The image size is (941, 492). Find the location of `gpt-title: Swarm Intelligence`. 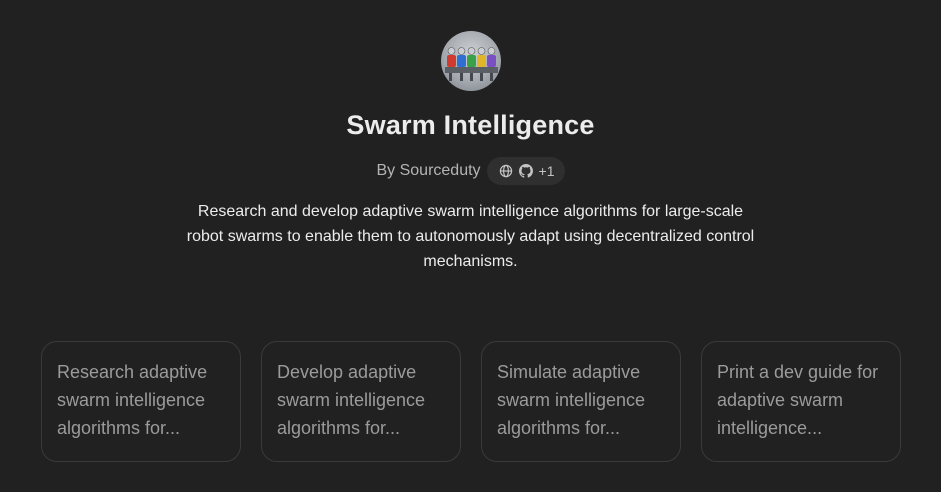

gpt-title: Swarm Intelligence is located at coordinates (470, 125).